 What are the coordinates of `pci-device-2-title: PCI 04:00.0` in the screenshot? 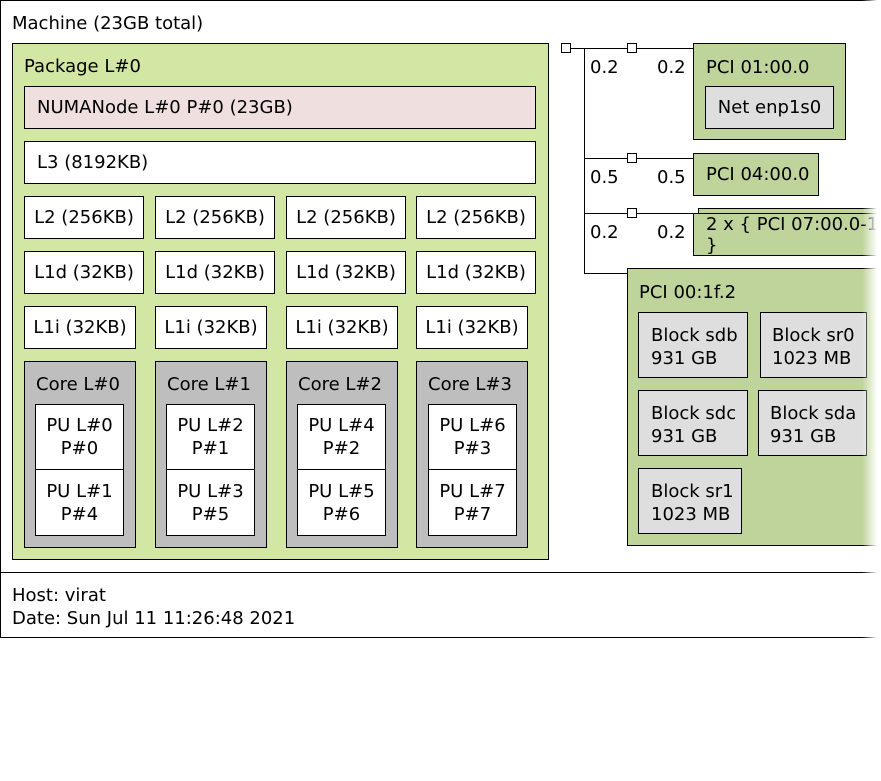 It's located at (758, 174).